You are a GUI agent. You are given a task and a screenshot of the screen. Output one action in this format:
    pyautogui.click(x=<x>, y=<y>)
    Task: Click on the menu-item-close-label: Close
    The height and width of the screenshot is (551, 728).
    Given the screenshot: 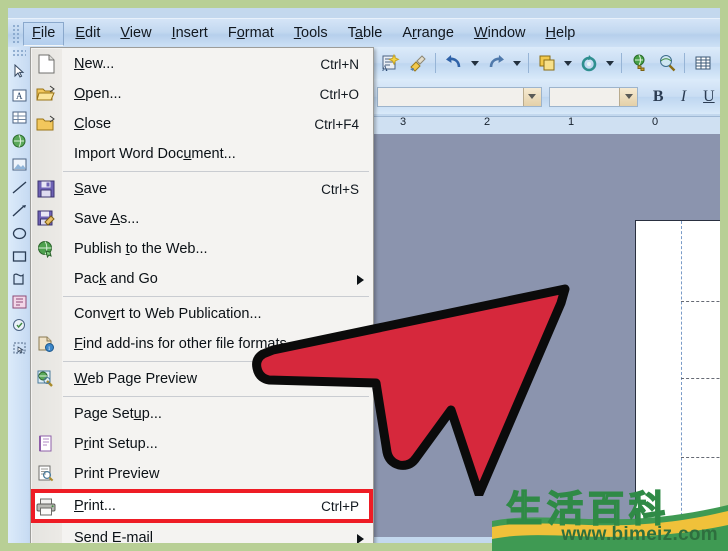 What is the action you would take?
    pyautogui.click(x=93, y=124)
    